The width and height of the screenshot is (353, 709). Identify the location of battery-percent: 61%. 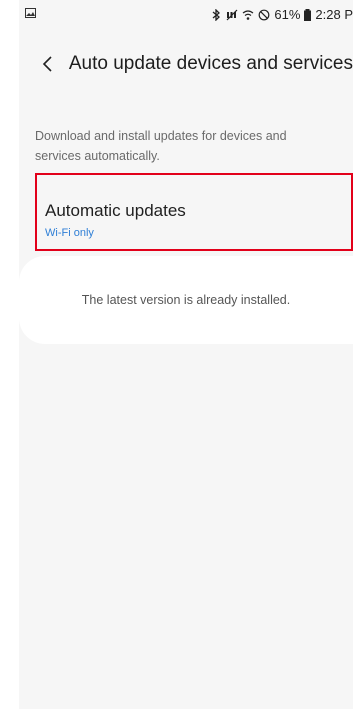
(287, 14).